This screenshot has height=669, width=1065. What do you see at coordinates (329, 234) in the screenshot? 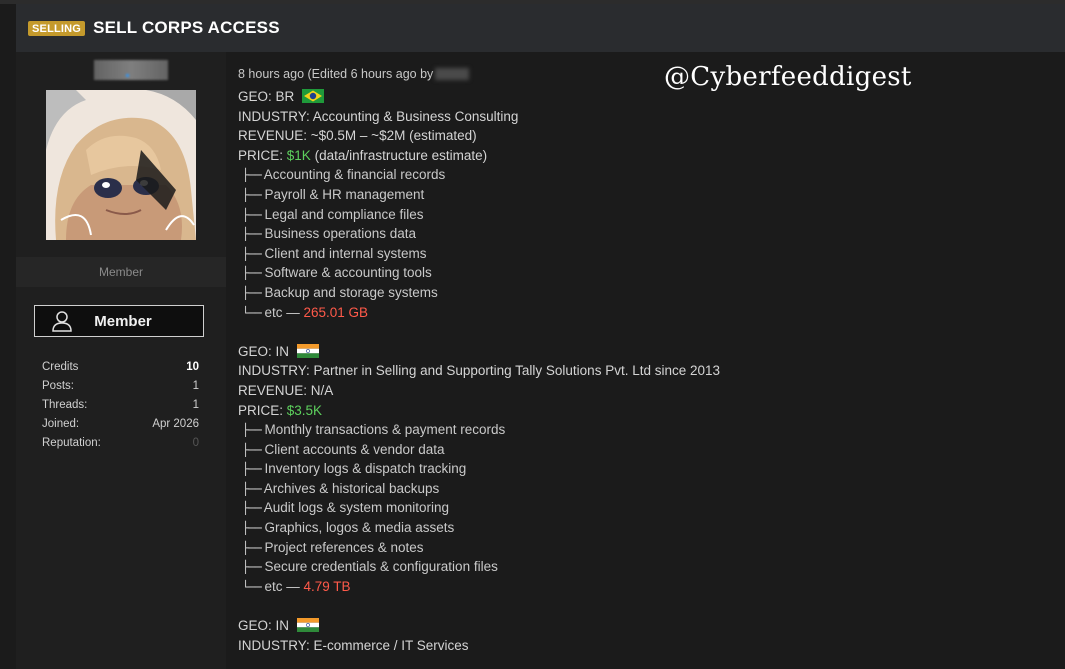
I see `list-item: ├── Business operations data` at bounding box center [329, 234].